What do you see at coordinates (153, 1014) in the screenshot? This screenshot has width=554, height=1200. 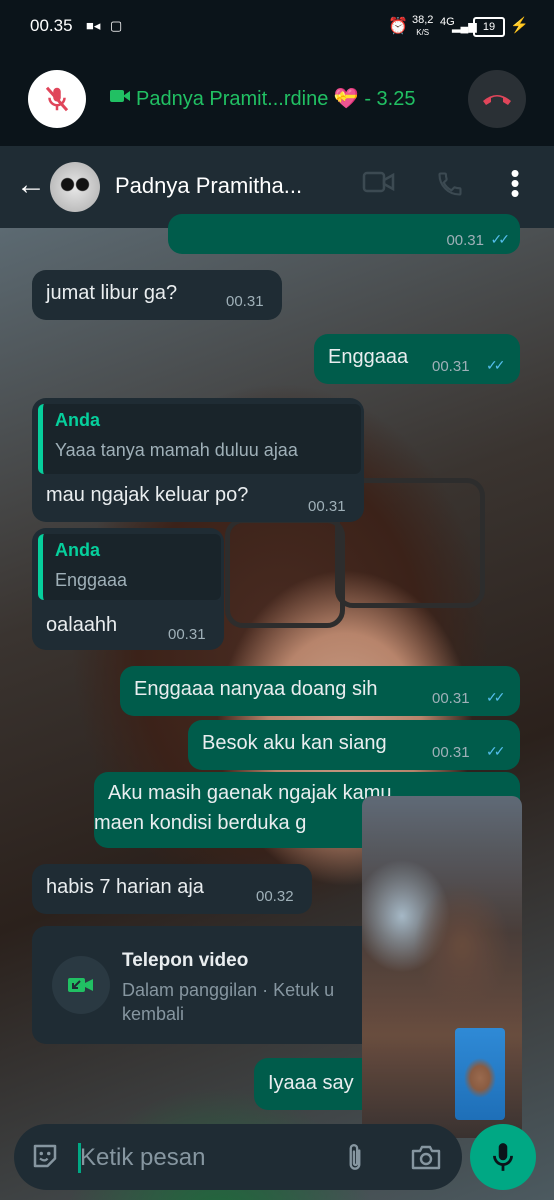 I see `video-call-status-line-2: kembali` at bounding box center [153, 1014].